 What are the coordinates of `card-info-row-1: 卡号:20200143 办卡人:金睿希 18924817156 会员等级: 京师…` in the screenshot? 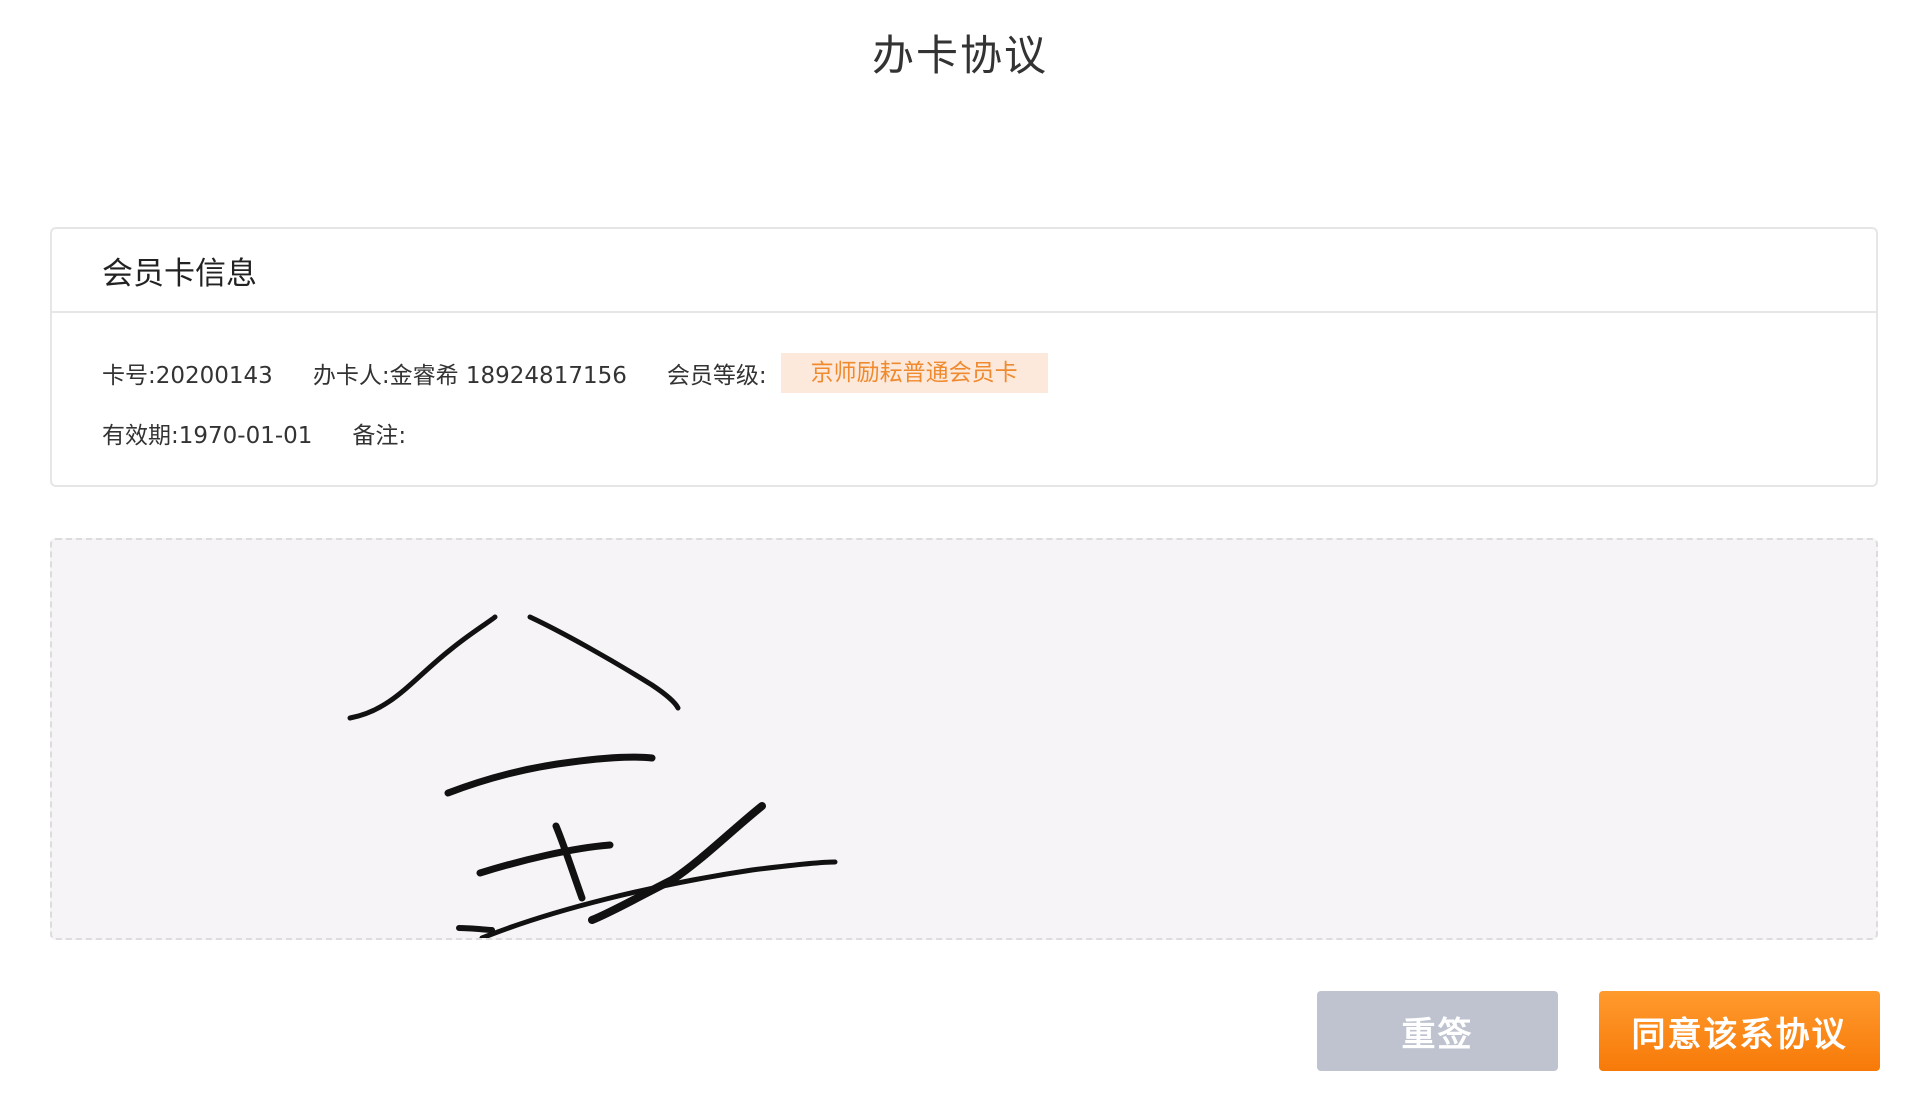 It's located at (989, 373).